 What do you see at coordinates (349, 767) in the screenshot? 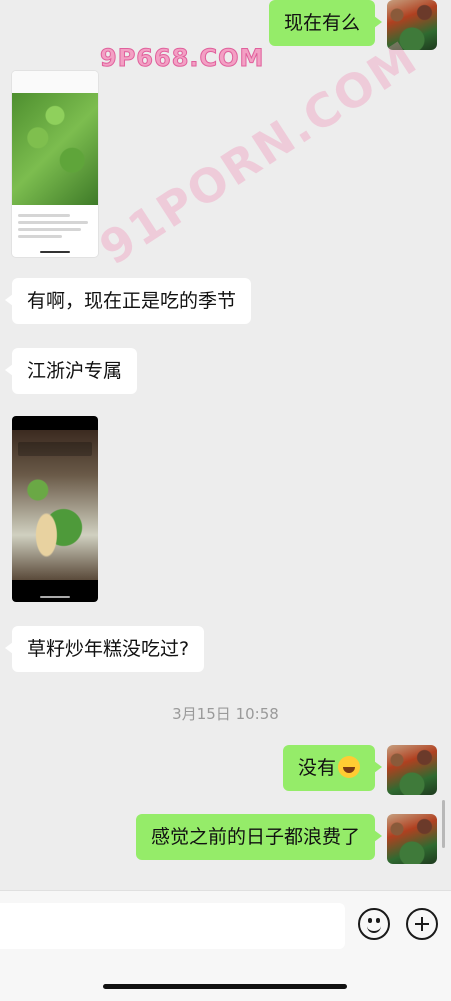
I see `laughing-emoji-icon` at bounding box center [349, 767].